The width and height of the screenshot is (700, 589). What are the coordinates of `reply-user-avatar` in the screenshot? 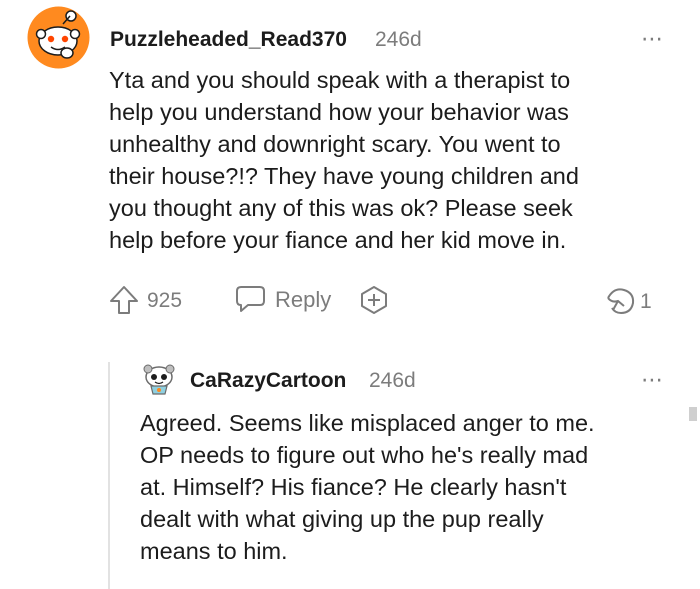 It's located at (159, 380).